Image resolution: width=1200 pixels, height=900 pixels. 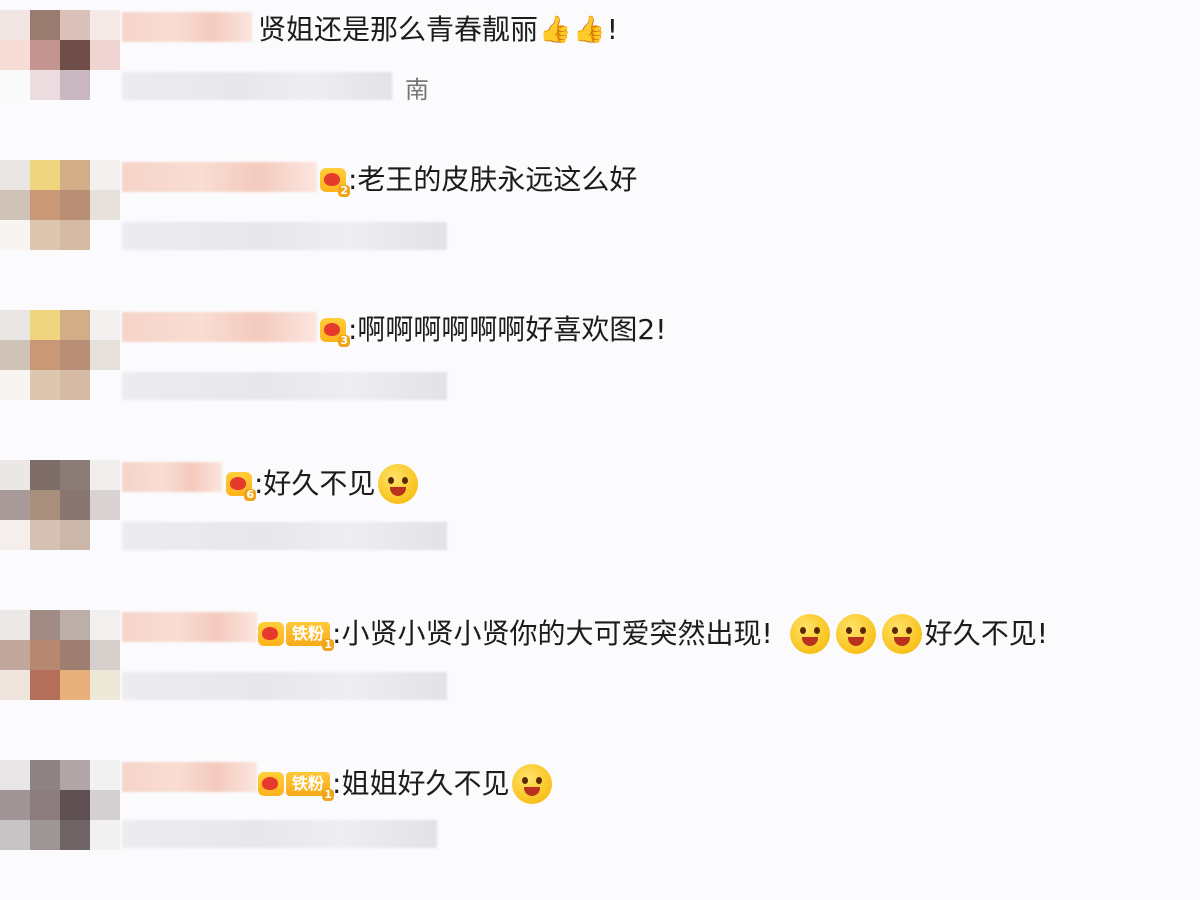 What do you see at coordinates (335, 331) in the screenshot?
I see `fan-level-badge: 3` at bounding box center [335, 331].